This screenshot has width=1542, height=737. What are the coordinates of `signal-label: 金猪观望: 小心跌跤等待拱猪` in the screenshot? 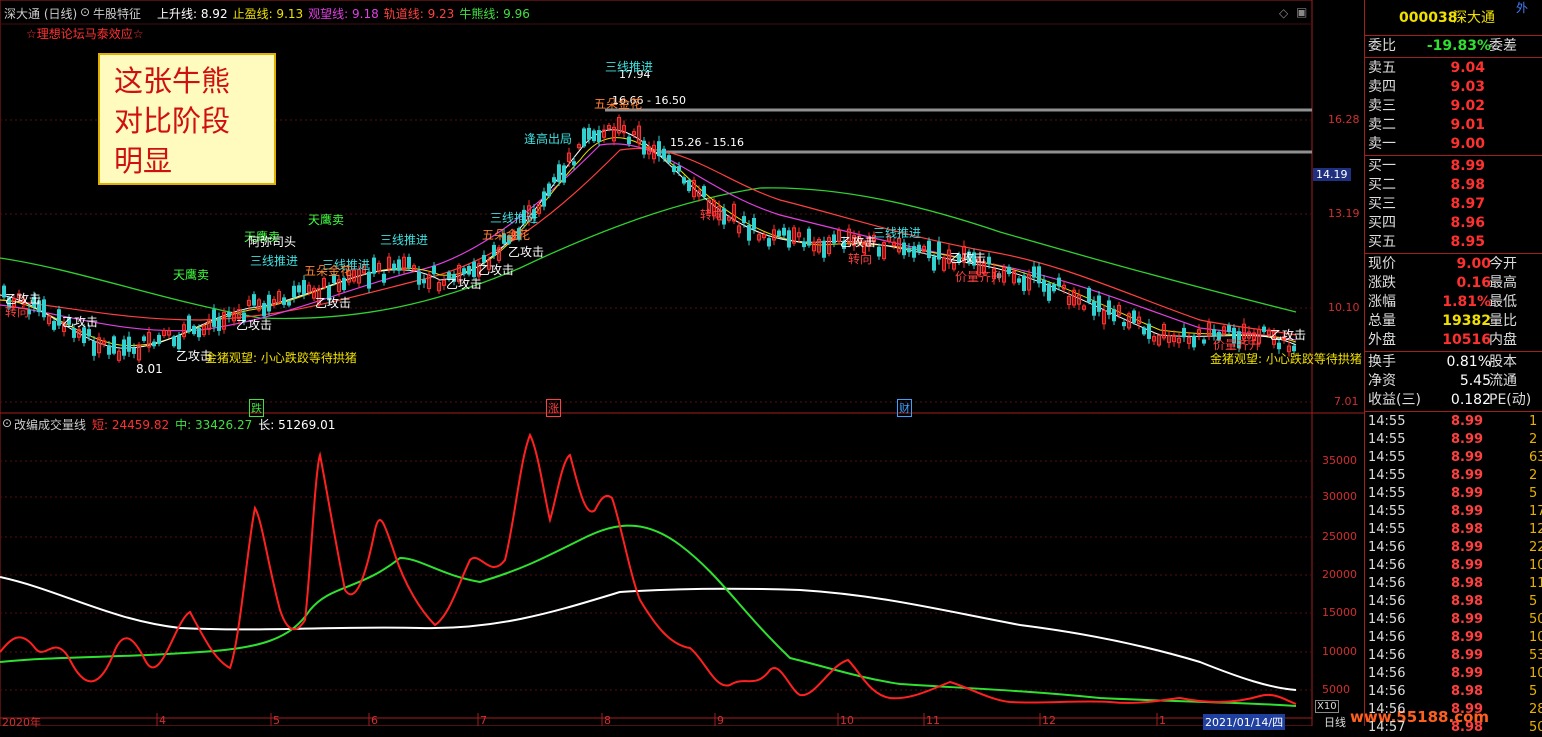 It's located at (1286, 359).